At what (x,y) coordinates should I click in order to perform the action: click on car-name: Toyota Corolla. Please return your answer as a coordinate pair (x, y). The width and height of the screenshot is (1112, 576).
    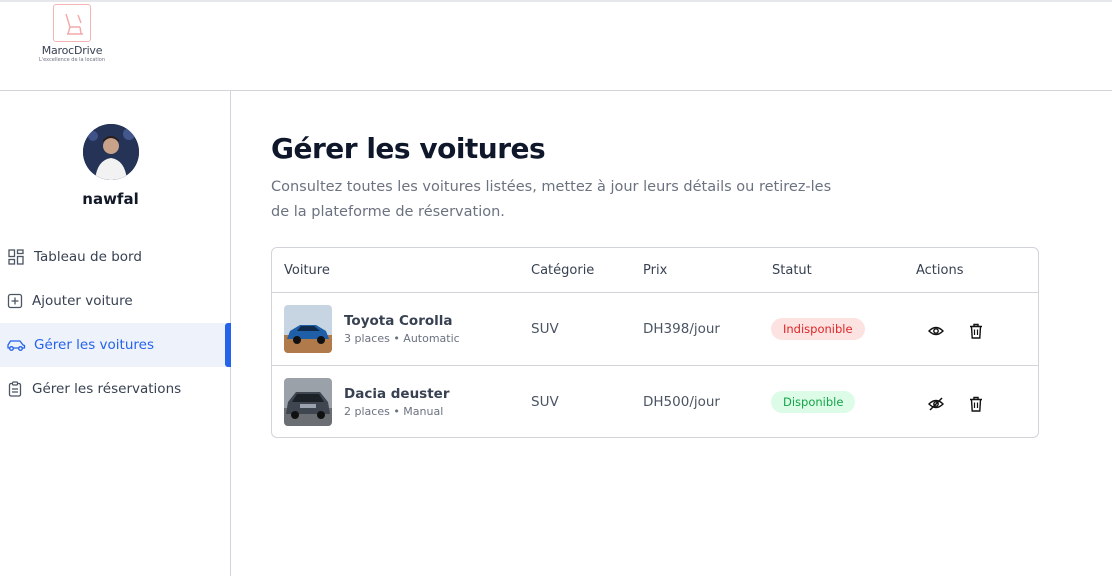
    Looking at the image, I should click on (398, 321).